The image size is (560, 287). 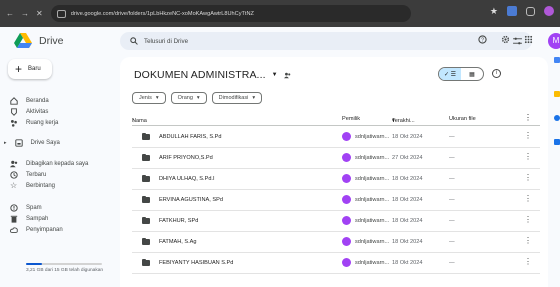 What do you see at coordinates (32, 143) in the screenshot?
I see `sidebar-item-my-drive: ▸ Drive Saya` at bounding box center [32, 143].